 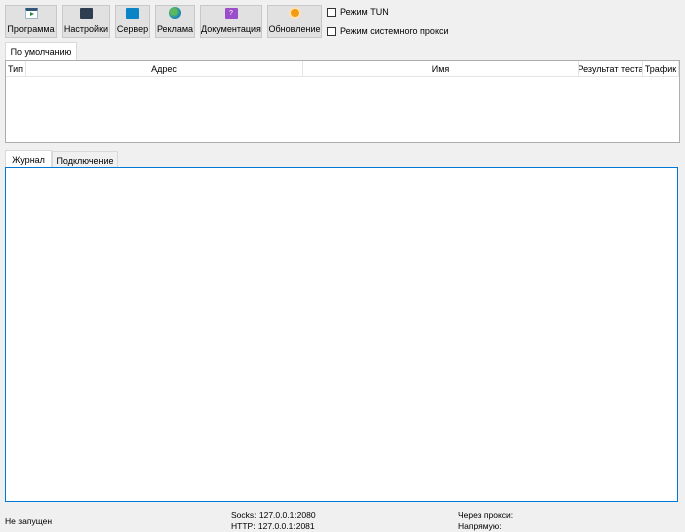 I want to click on program-button: Программа, so click(x=31, y=21).